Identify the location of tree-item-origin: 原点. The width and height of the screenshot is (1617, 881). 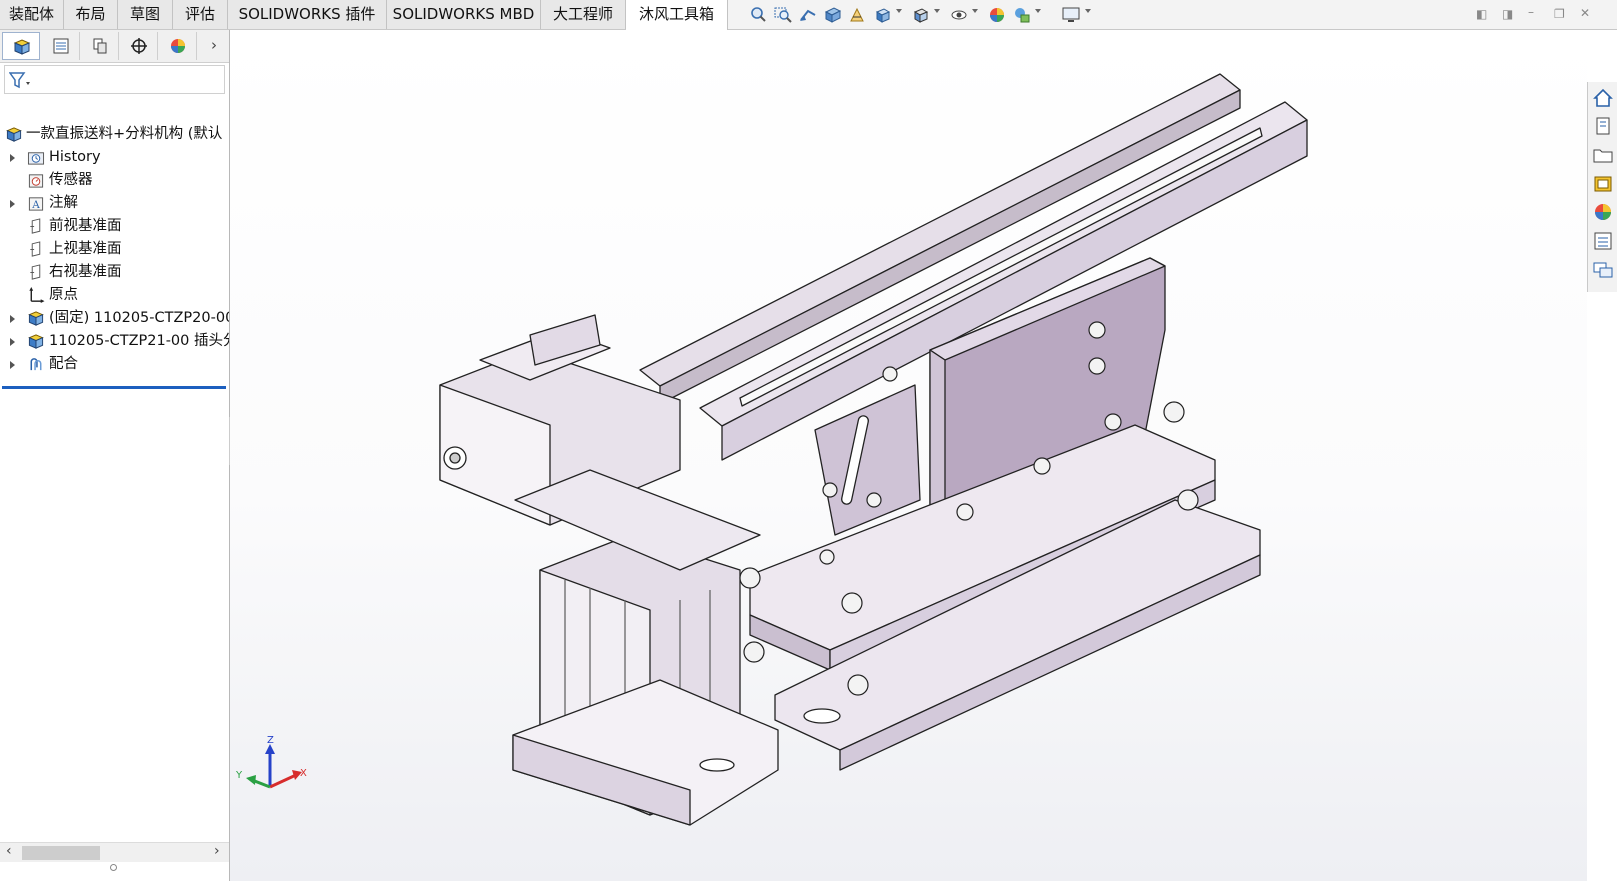
(114, 295).